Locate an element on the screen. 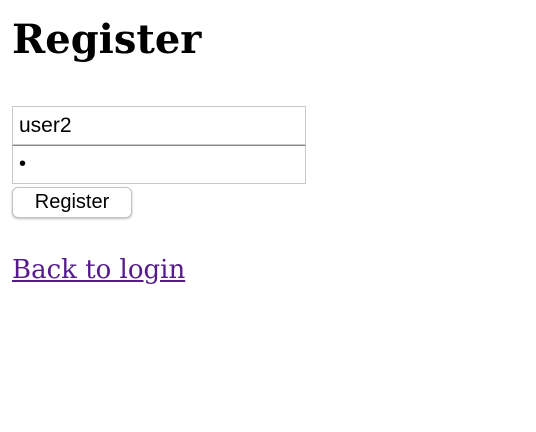 The height and width of the screenshot is (432, 536). username-field is located at coordinates (159, 125).